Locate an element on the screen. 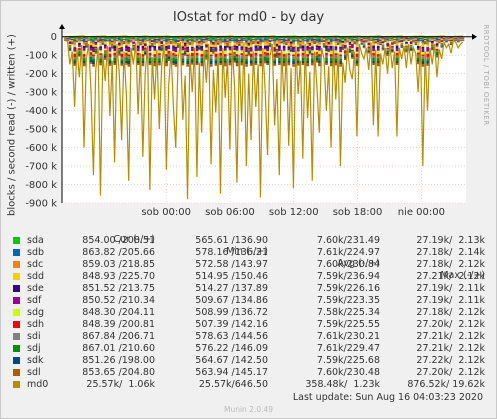  legend-swatch is located at coordinates (16, 384).